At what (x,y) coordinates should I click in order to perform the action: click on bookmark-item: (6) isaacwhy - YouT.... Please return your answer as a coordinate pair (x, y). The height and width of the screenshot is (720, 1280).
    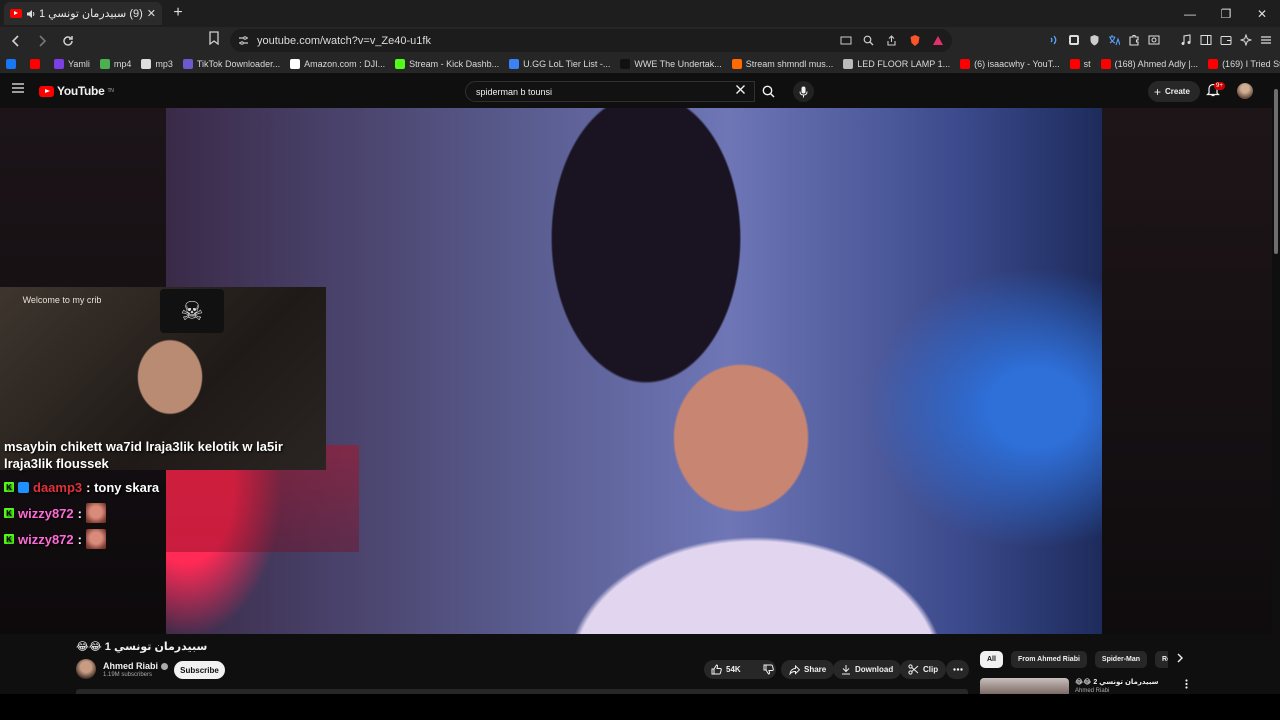
    Looking at the image, I should click on (1010, 63).